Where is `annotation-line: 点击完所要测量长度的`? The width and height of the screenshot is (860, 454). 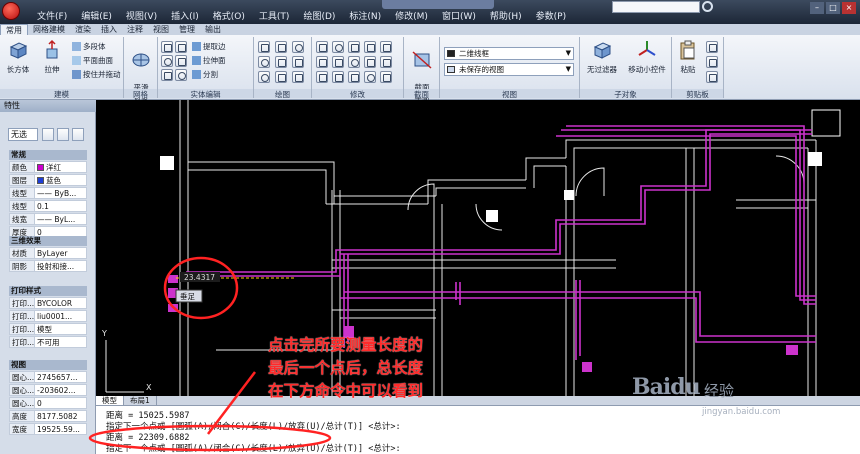
annotation-line: 点击完所要测量长度的 is located at coordinates (346, 345).